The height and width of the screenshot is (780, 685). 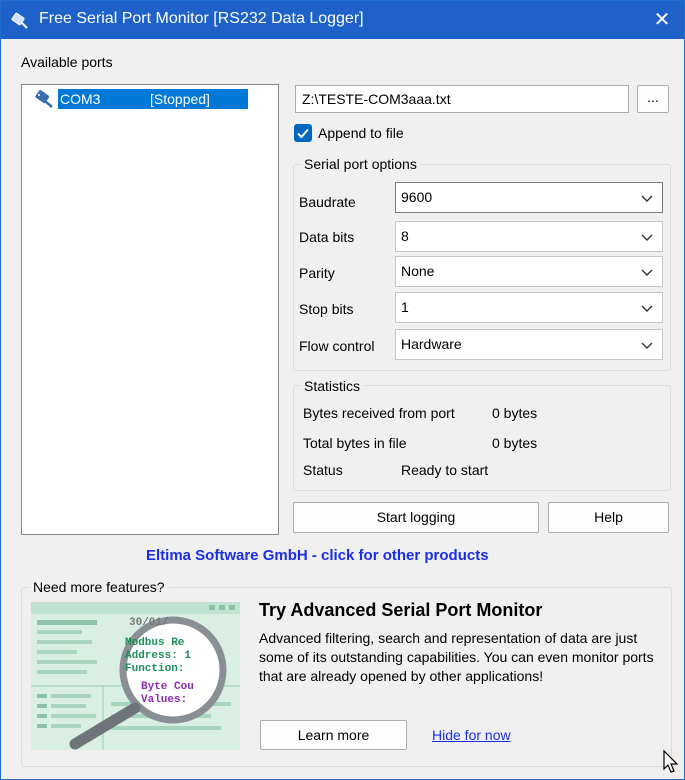 I want to click on start-logging-button: Start logging, so click(x=416, y=517).